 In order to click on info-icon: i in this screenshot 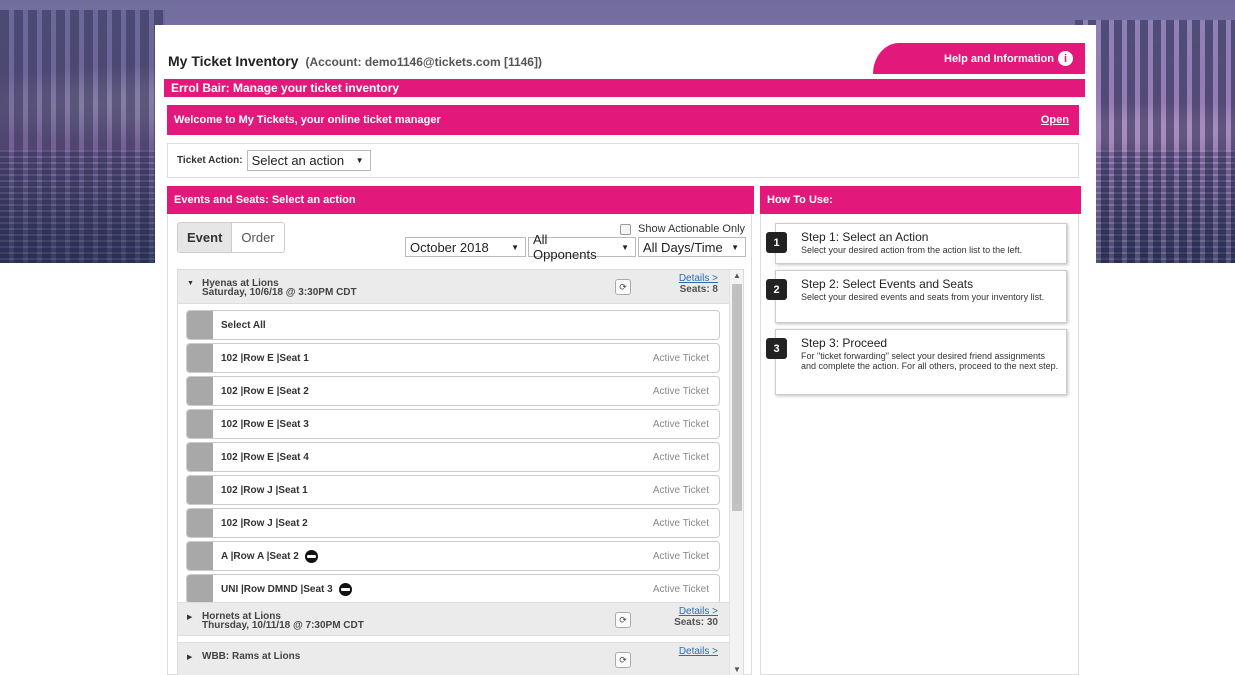, I will do `click(1065, 58)`.